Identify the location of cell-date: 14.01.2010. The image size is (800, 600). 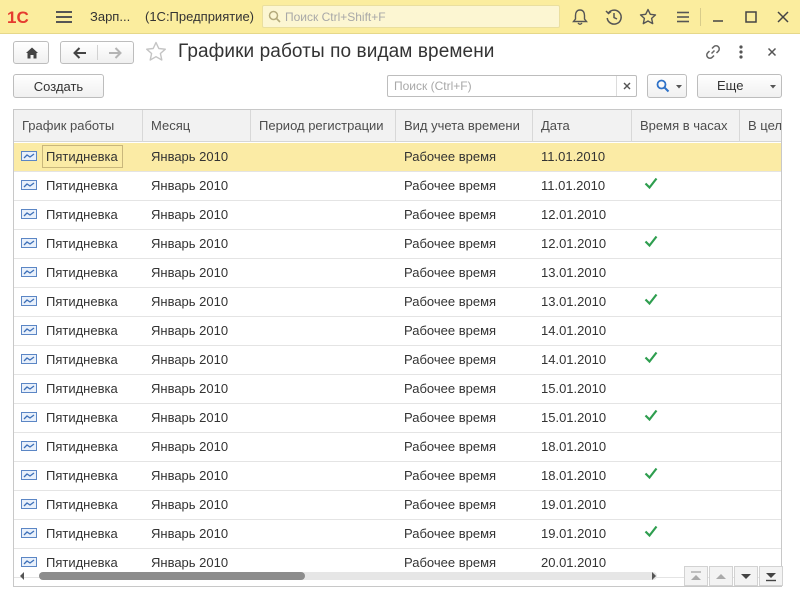
(582, 331).